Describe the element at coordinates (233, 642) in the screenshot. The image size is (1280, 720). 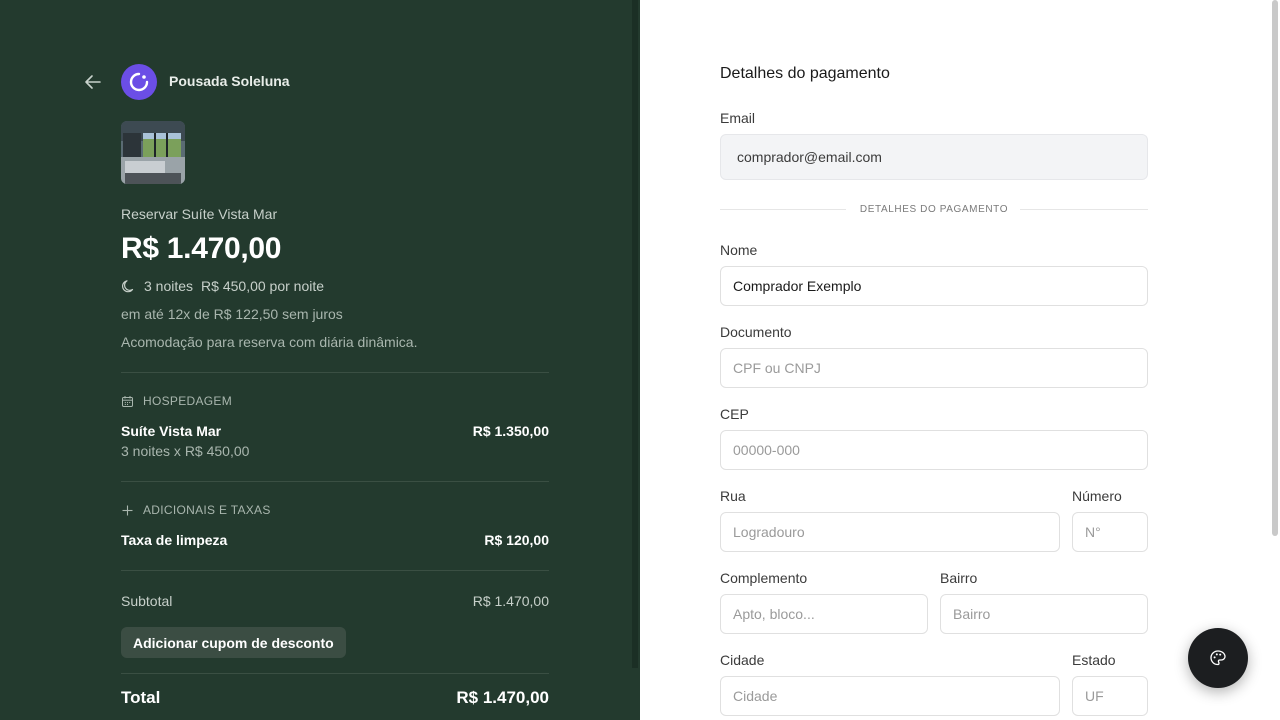
I see `add-coupon-button: Adicionar cupom de desconto` at that location.